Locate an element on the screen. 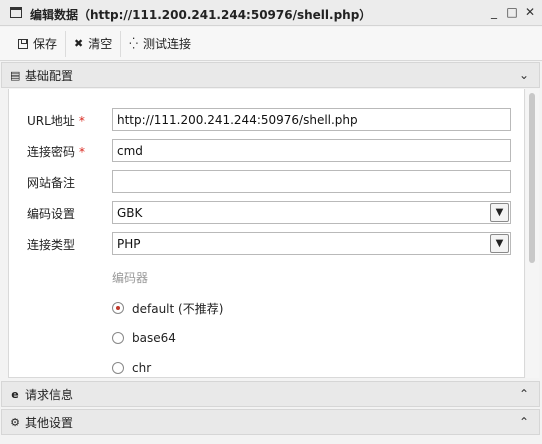 Image resolution: width=542 pixels, height=444 pixels. close-button: ✕ is located at coordinates (530, 12).